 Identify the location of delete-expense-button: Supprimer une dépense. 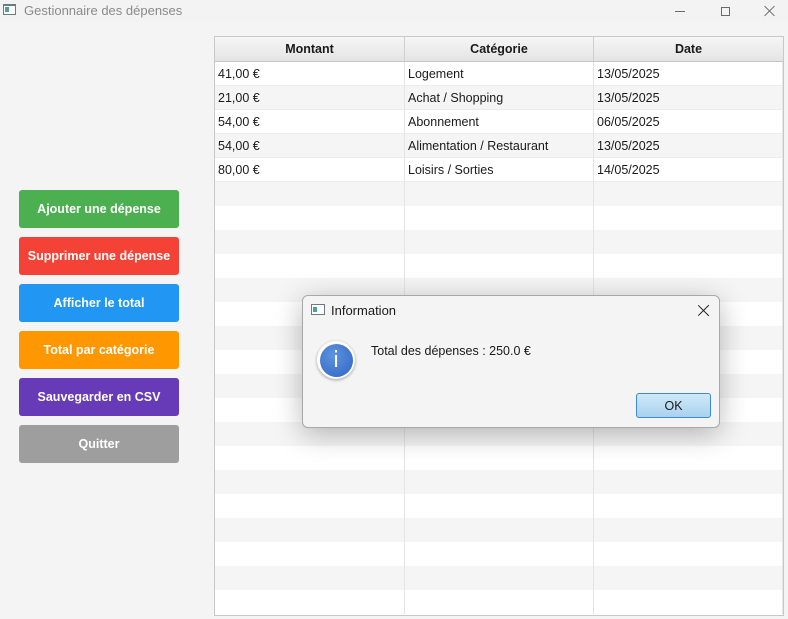
(99, 256).